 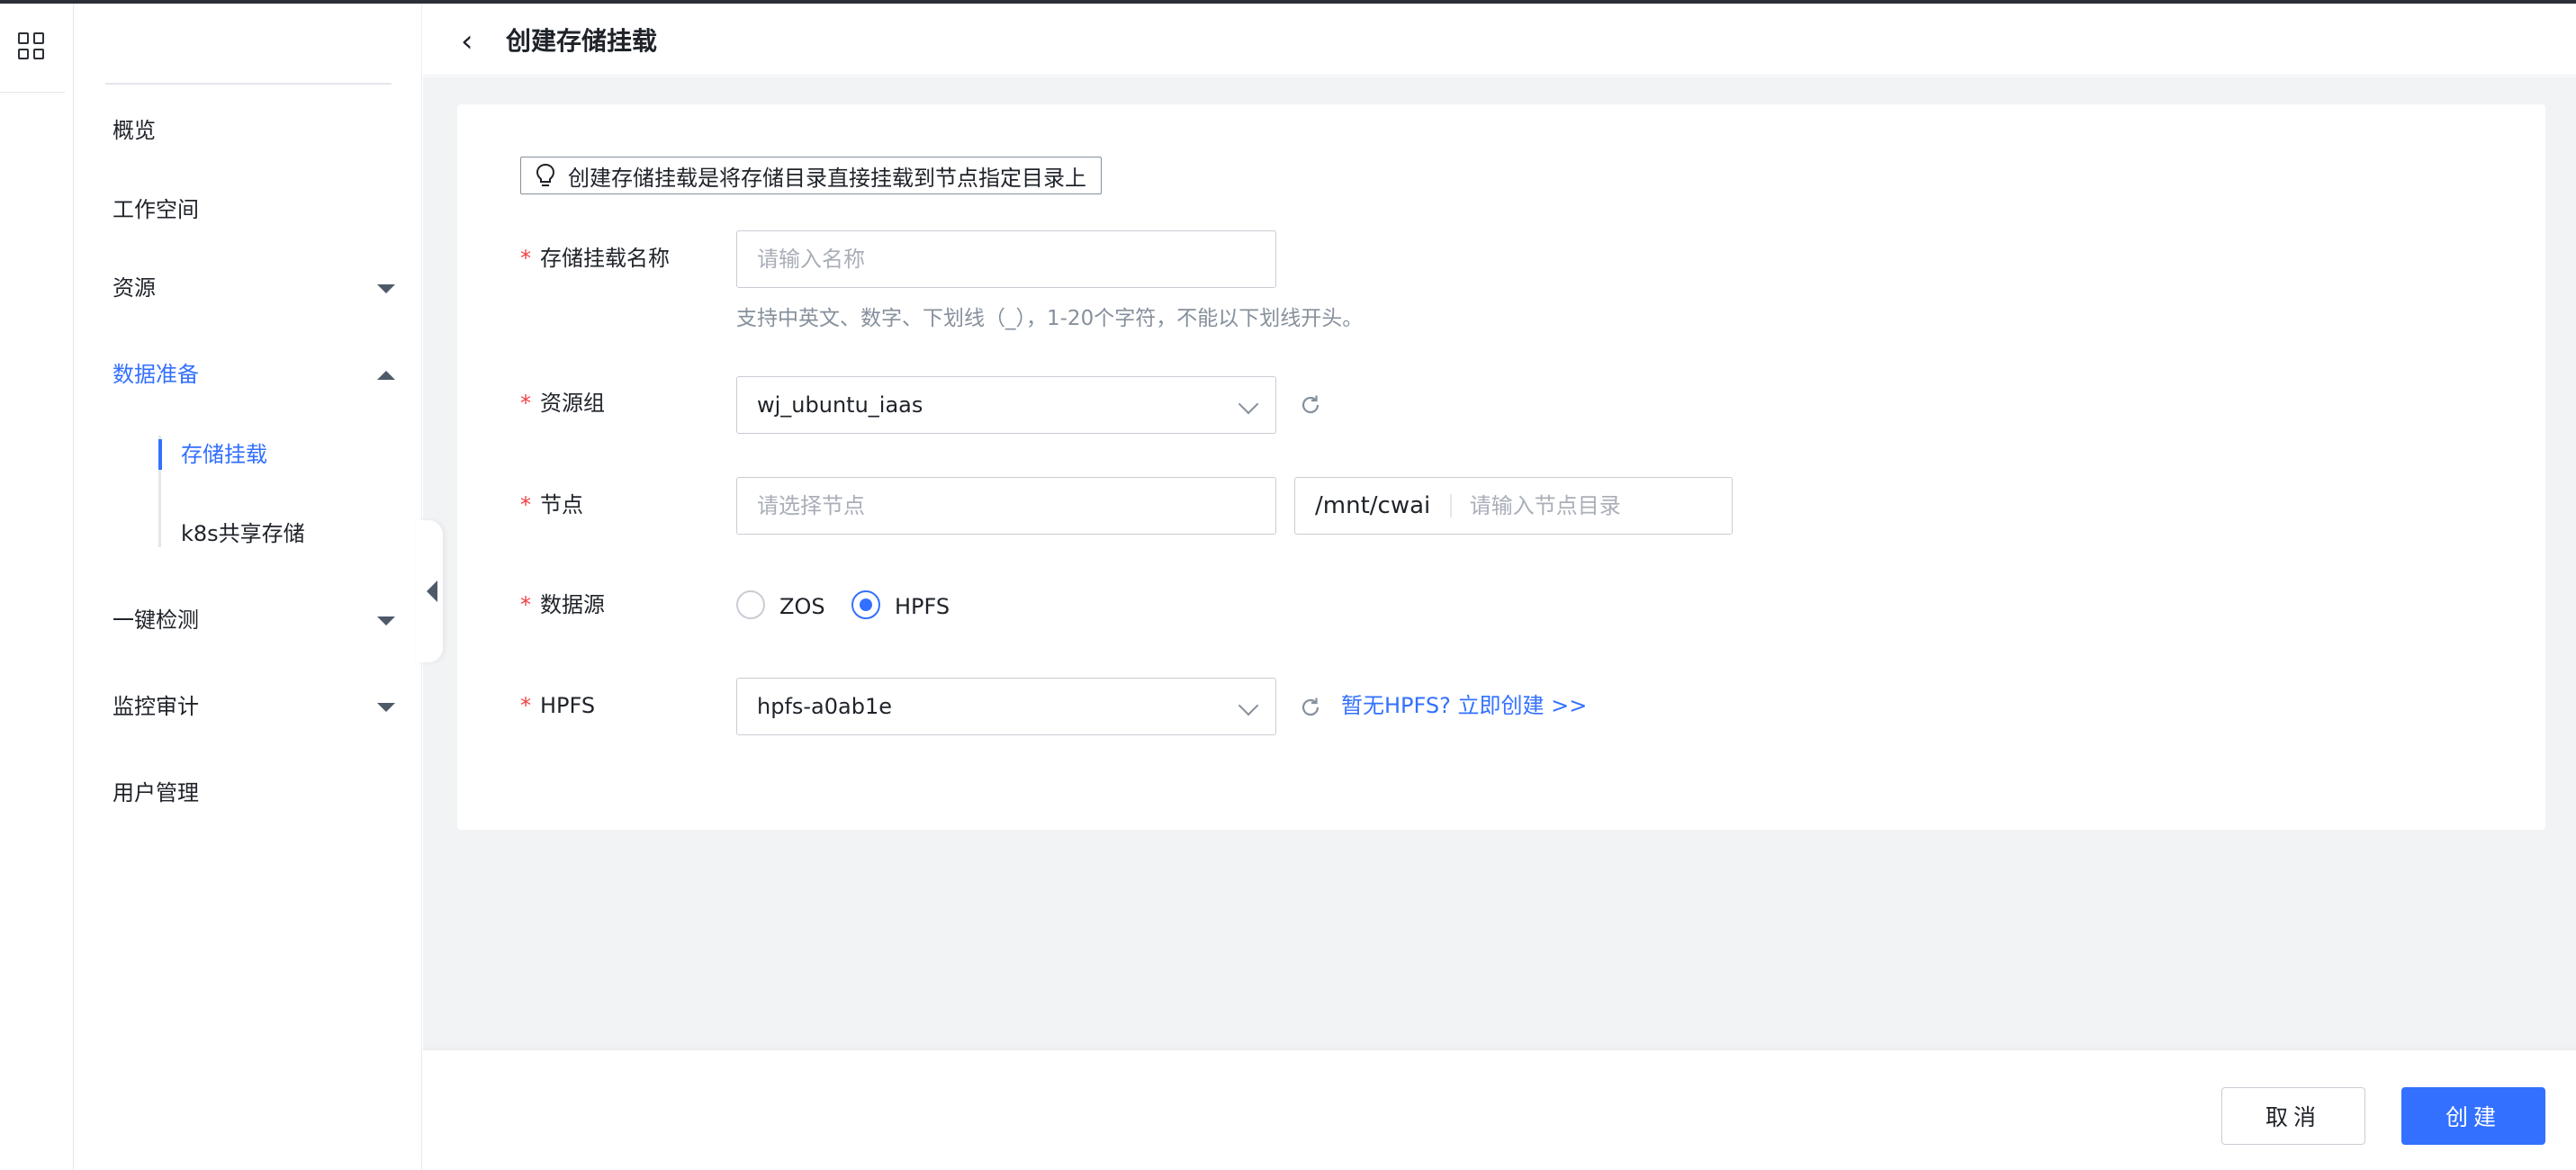 I want to click on sidebar-divider, so click(x=248, y=84).